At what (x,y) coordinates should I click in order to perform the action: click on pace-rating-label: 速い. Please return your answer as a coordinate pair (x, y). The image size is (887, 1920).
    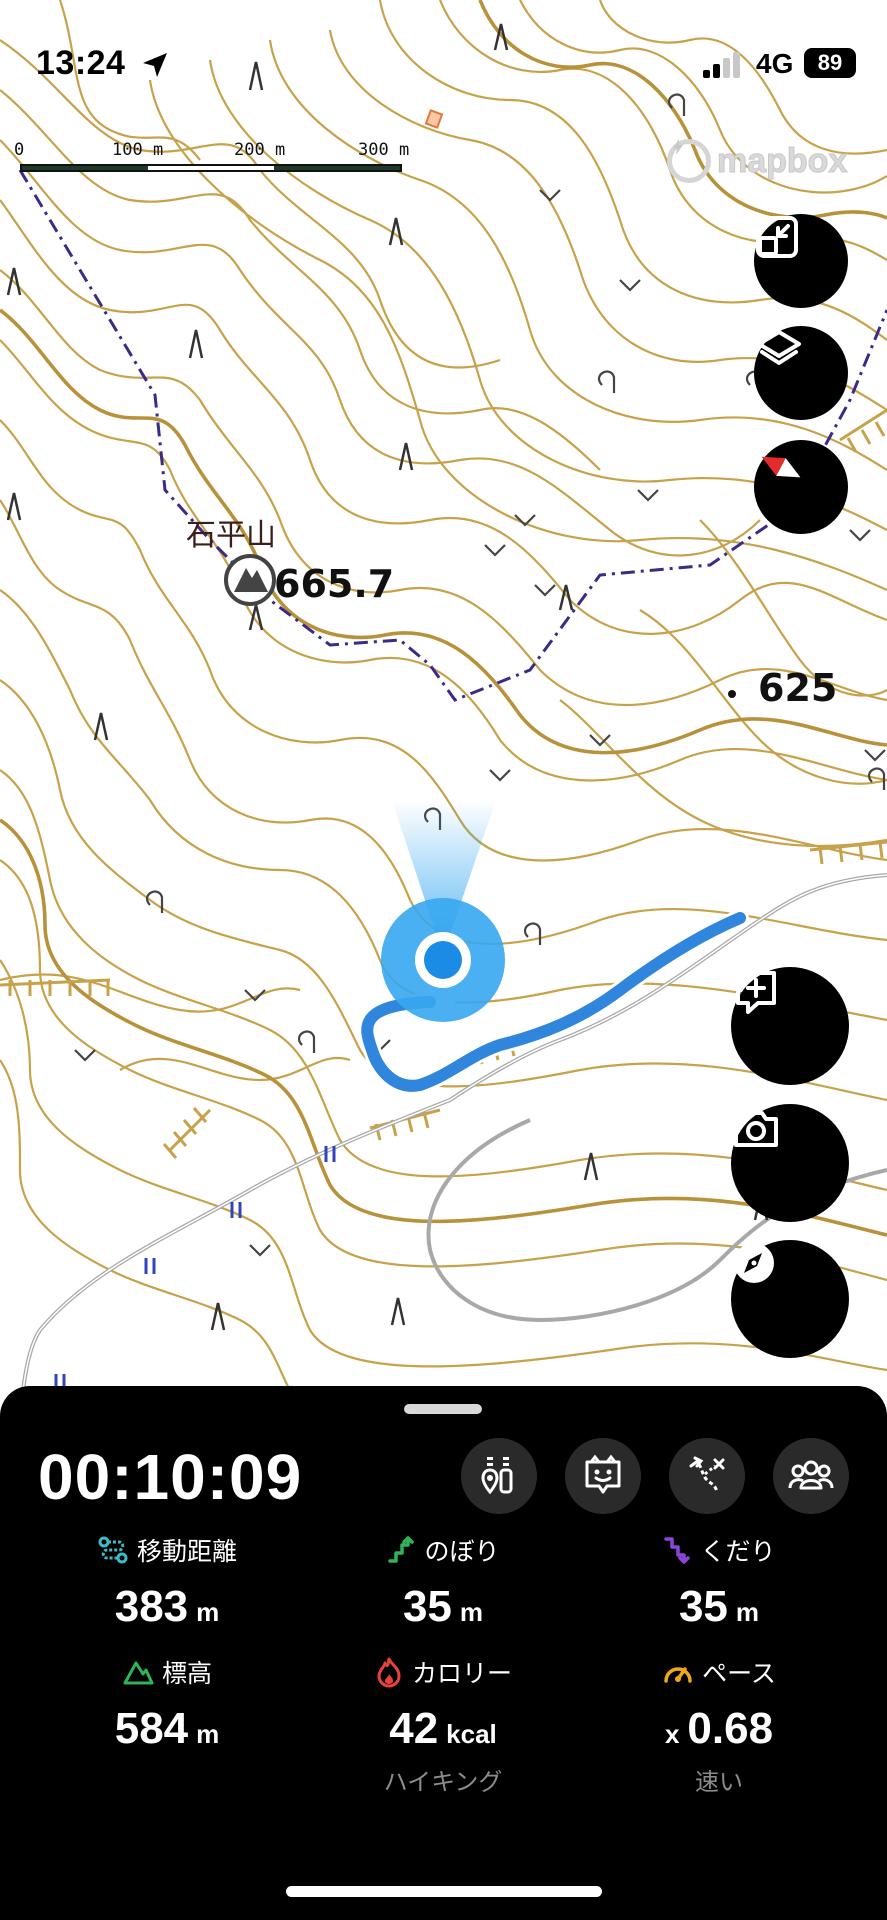
    Looking at the image, I should click on (719, 1782).